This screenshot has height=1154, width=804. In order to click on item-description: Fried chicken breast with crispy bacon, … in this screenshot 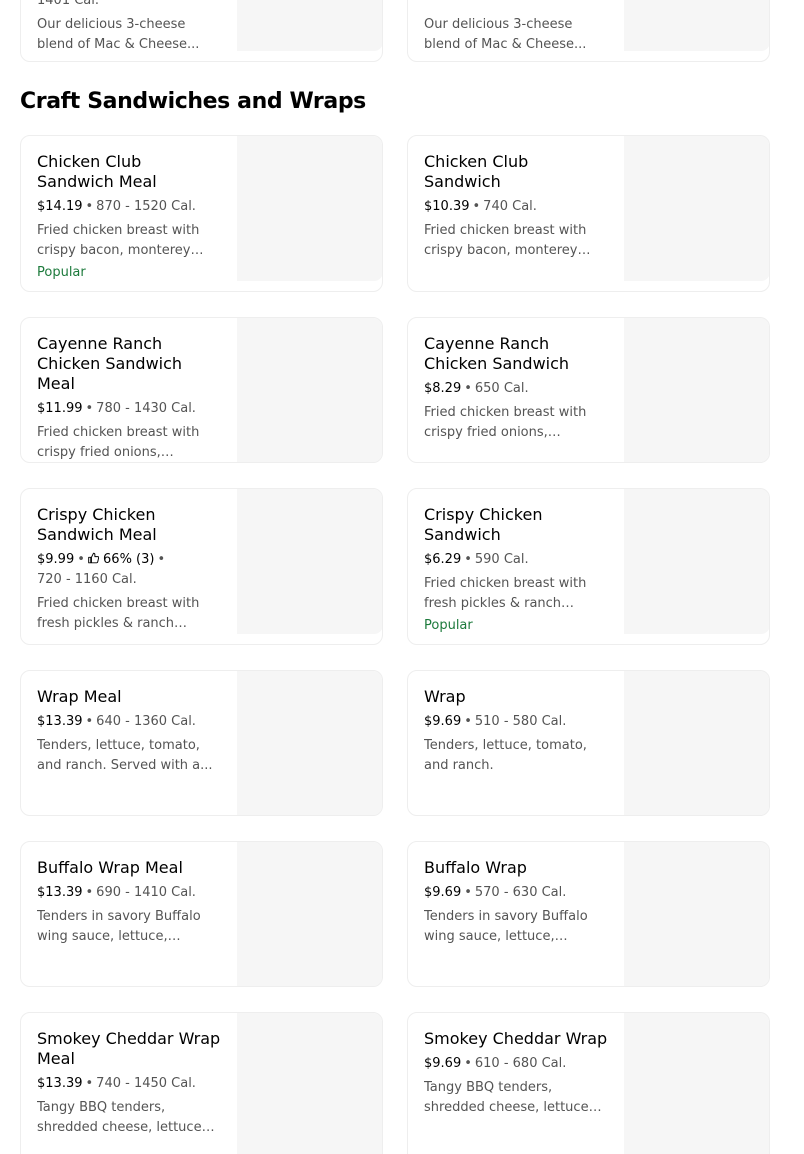, I will do `click(505, 240)`.